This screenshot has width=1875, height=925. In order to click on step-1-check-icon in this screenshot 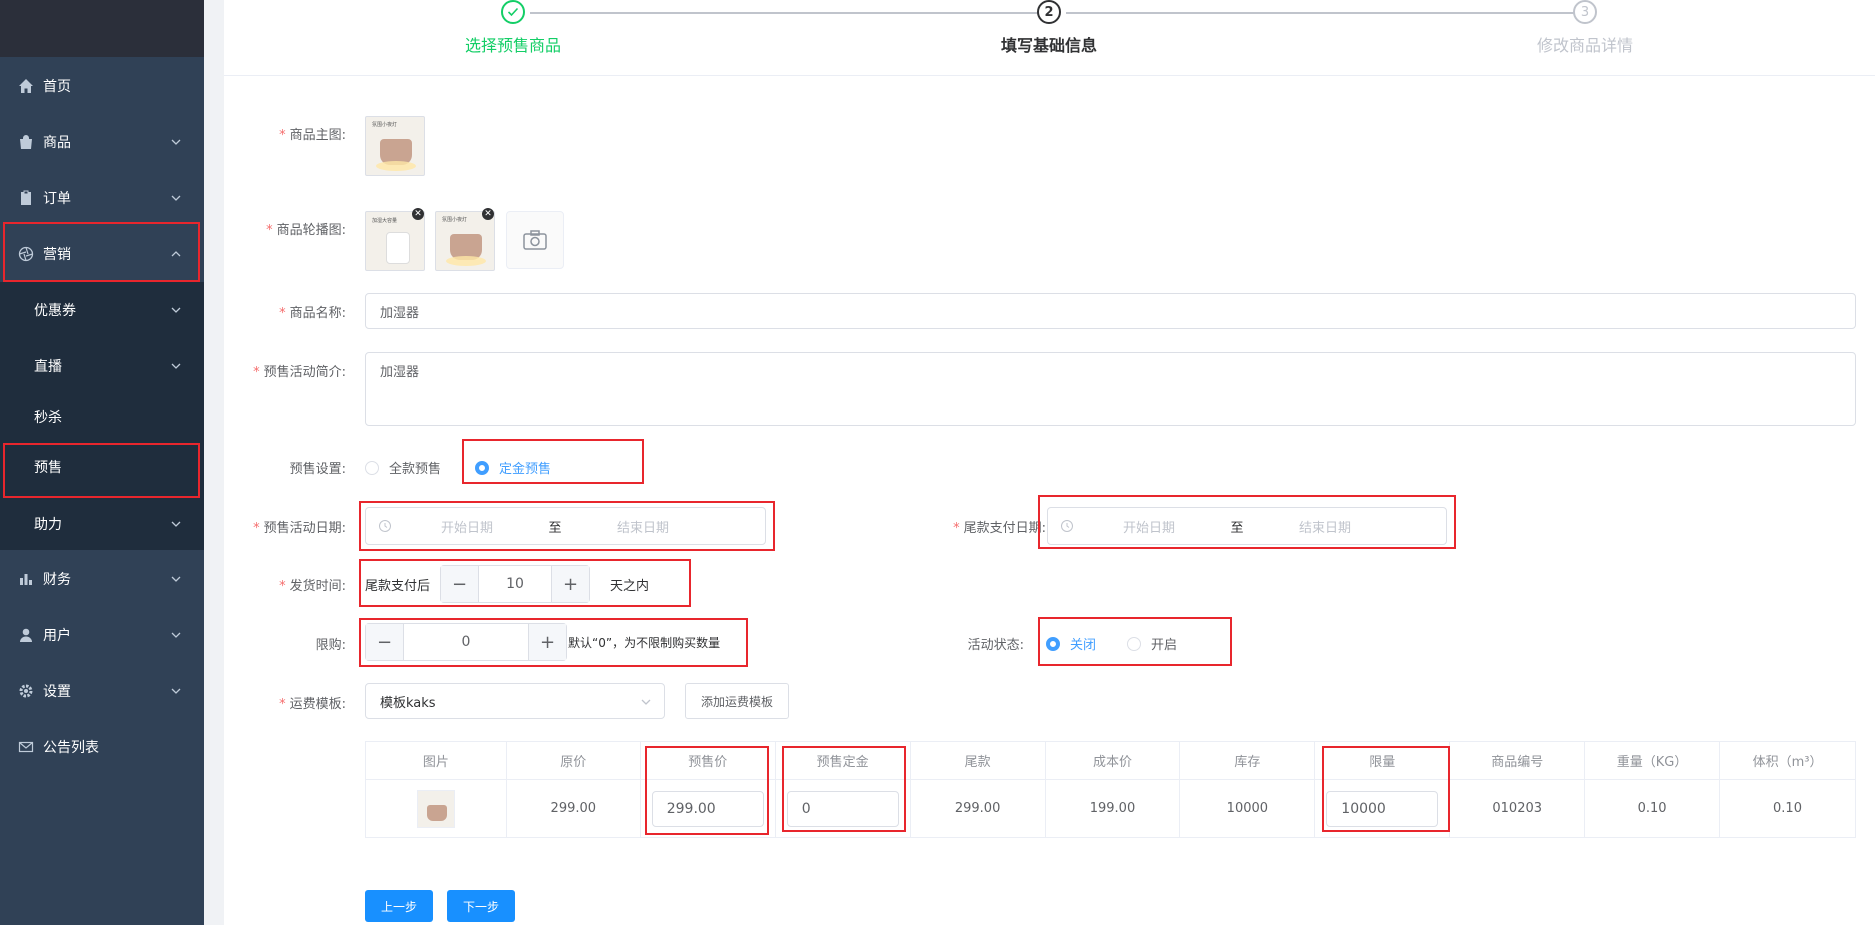, I will do `click(513, 12)`.